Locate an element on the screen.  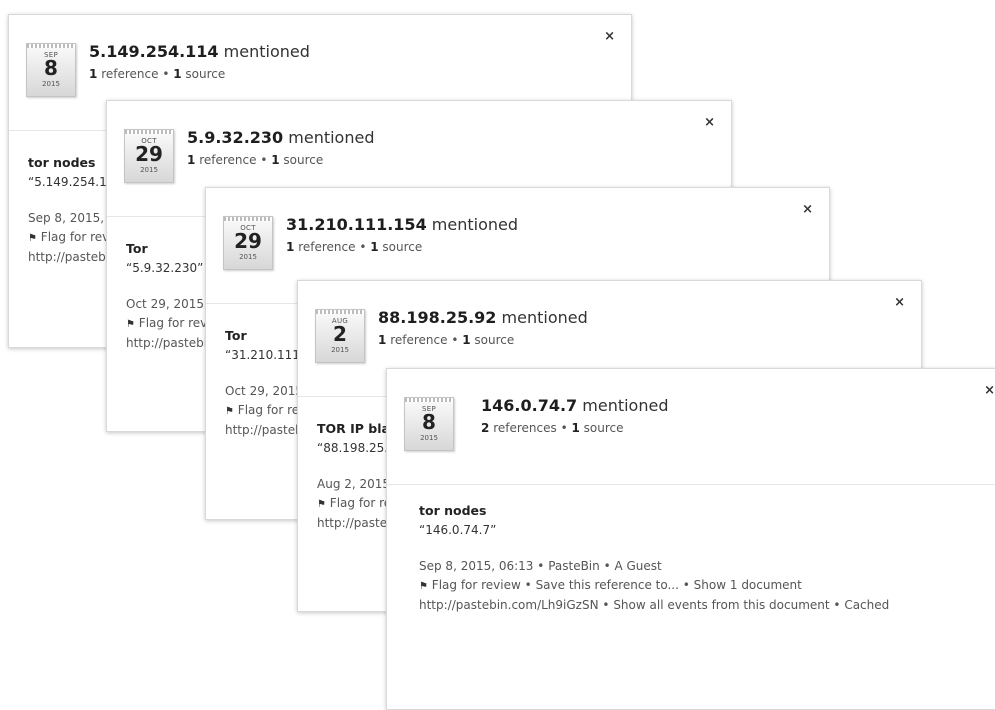
source-url-link: http://pastebin.com/Lh9iGzSN is located at coordinates (509, 605).